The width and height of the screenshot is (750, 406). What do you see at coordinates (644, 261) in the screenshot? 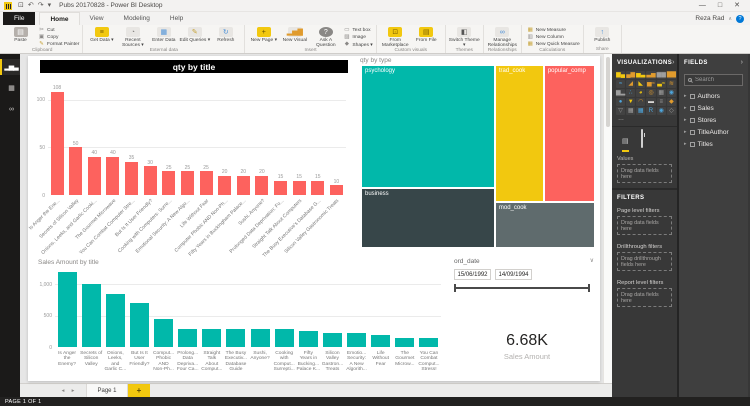
I see `filter-dropzone: Drag drillthrough fields here` at bounding box center [644, 261].